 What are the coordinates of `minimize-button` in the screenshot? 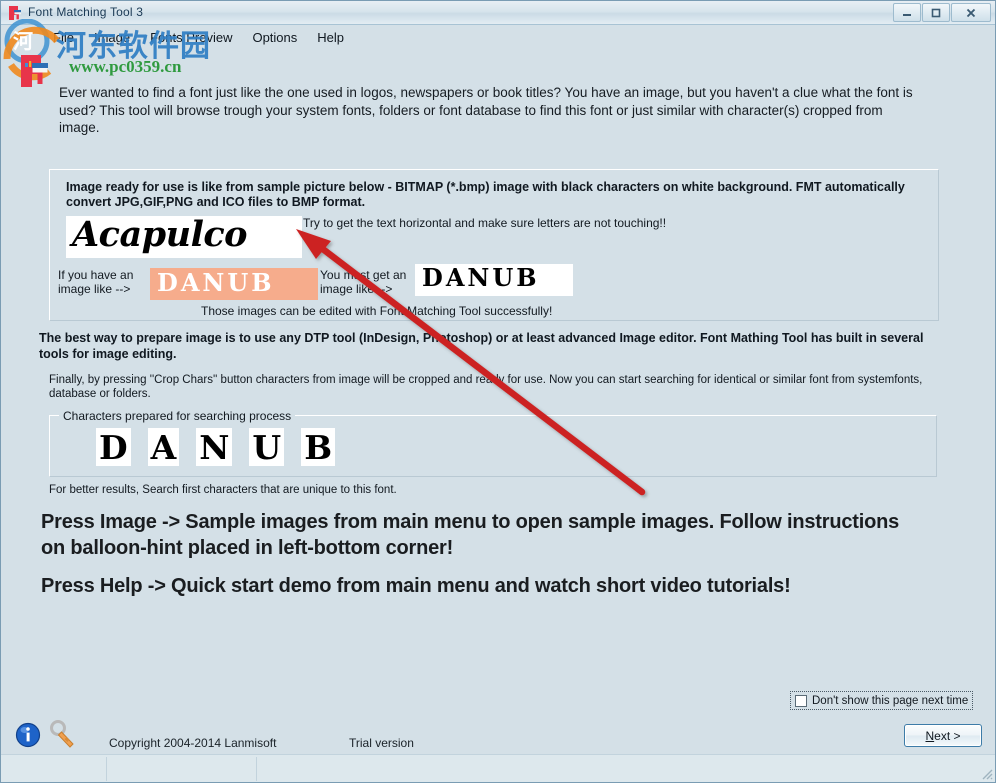 It's located at (907, 12).